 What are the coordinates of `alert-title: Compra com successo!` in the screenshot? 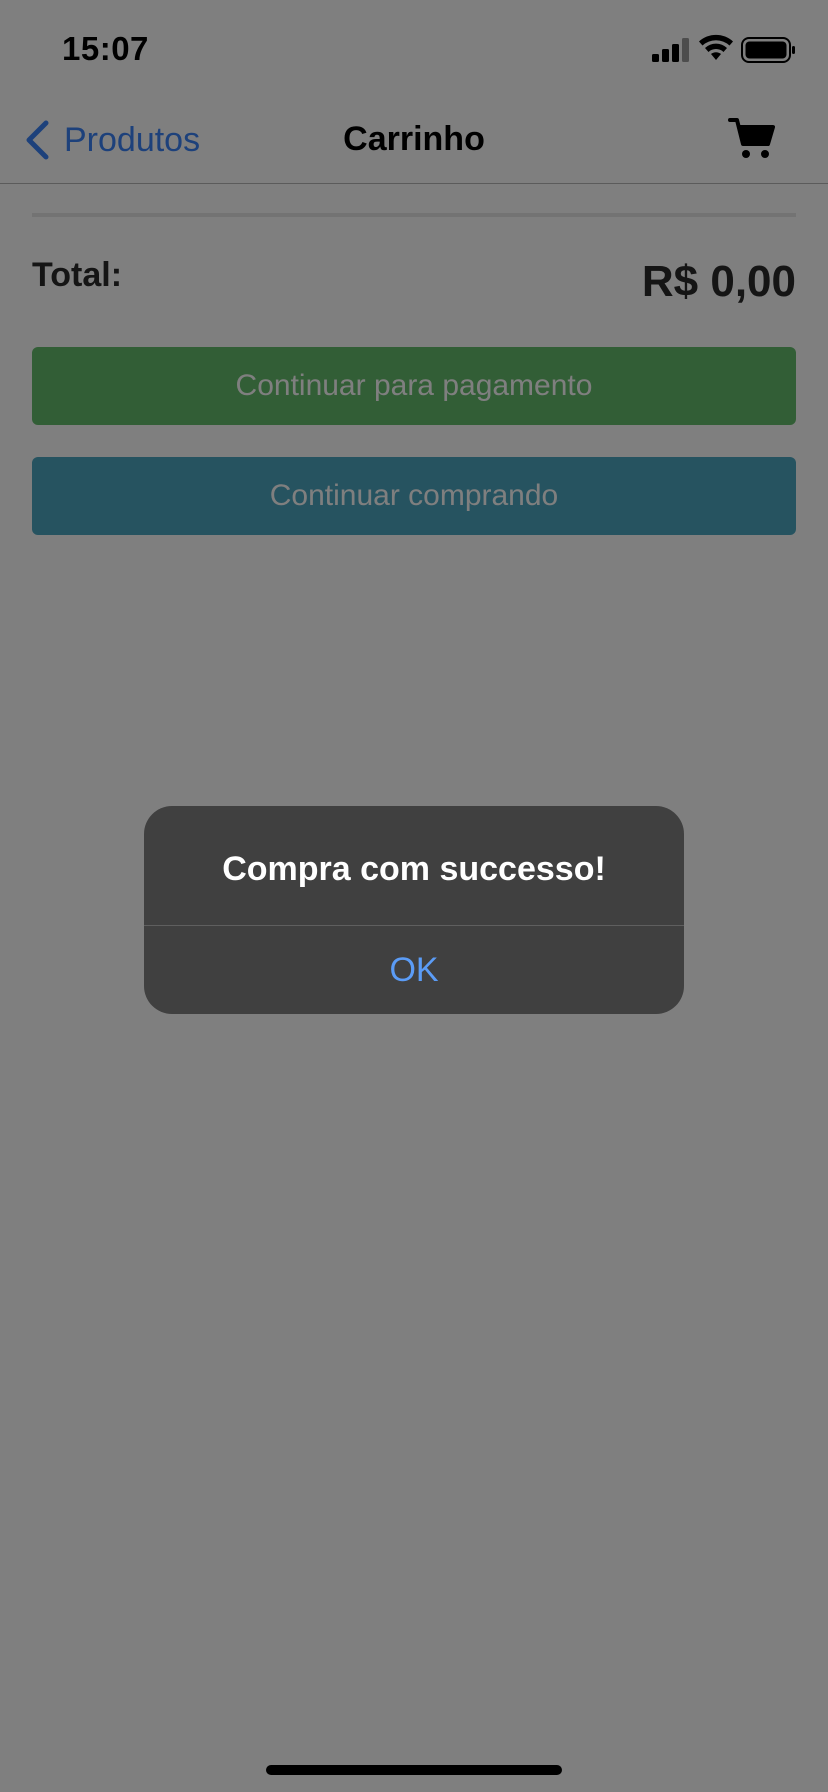 It's located at (414, 869).